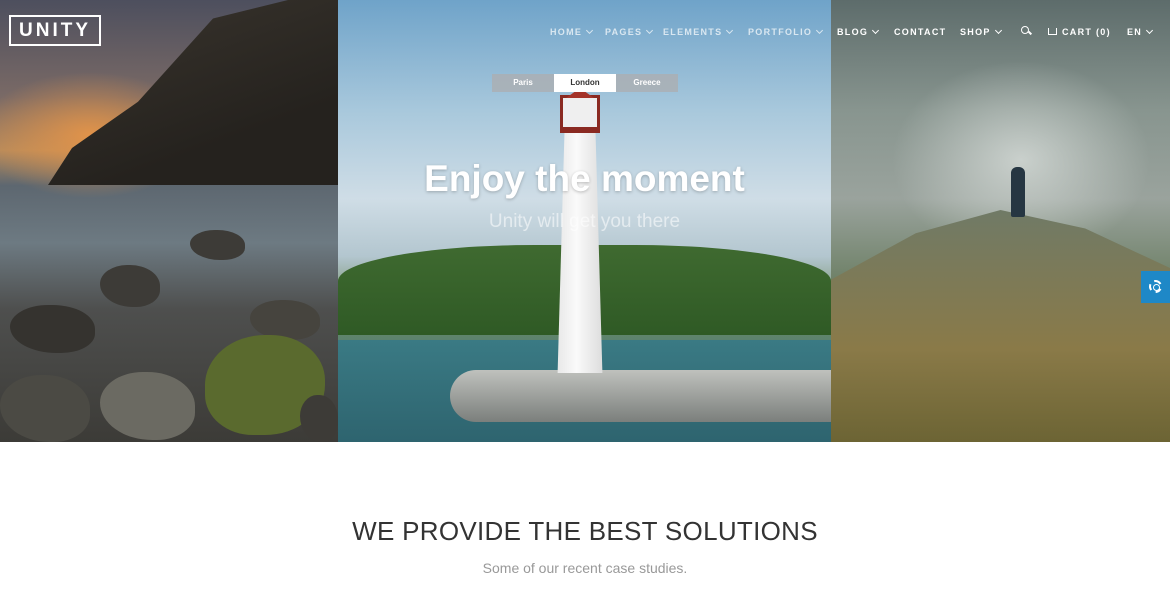 The image size is (1170, 609). Describe the element at coordinates (585, 531) in the screenshot. I see `section-title: WE PROVIDE THE BEST SOLUTIONS` at that location.